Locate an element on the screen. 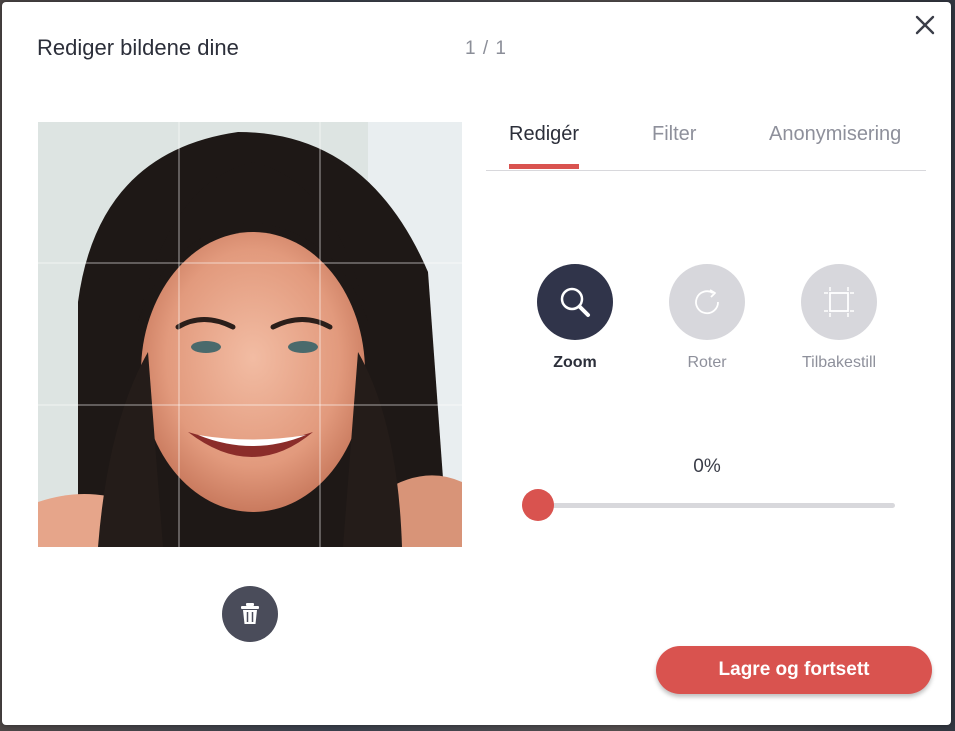 The image size is (955, 731). reset-tool-button: Tilbakestill is located at coordinates (839, 318).